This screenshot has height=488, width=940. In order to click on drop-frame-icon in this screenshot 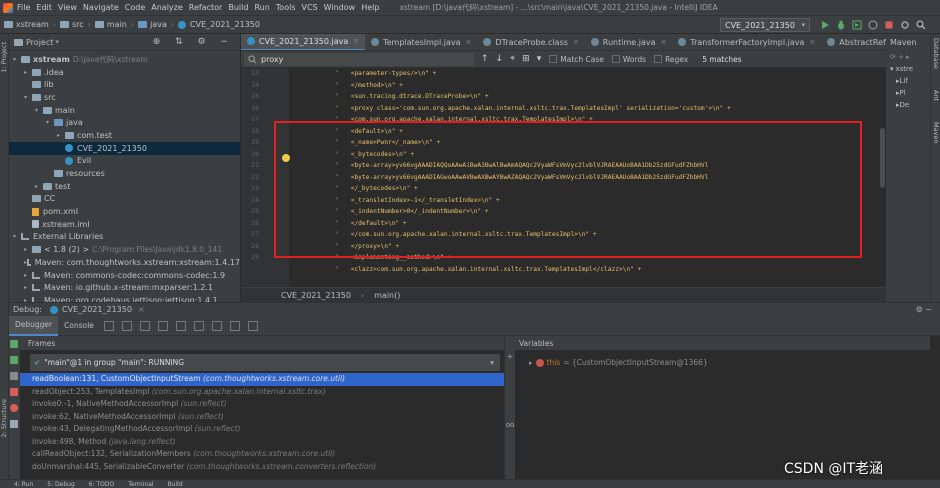, I will do `click(198, 325)`.